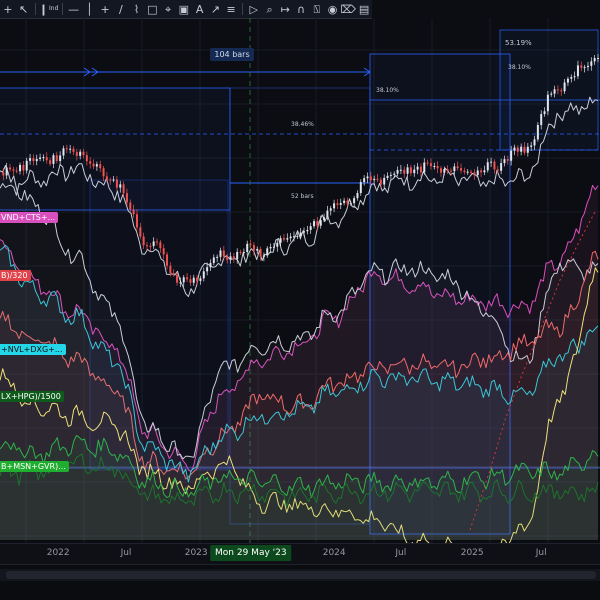 This screenshot has width=600, height=600. I want to click on legend-item: LX+HPG)/1500, so click(32, 396).